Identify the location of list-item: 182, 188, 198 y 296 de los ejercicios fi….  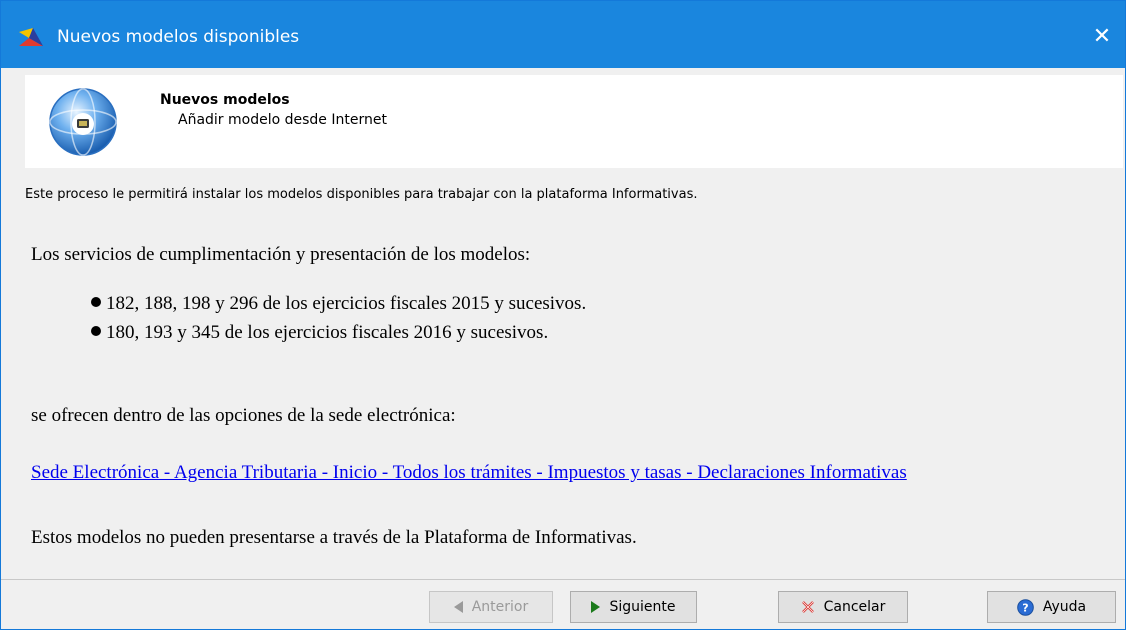
(338, 304).